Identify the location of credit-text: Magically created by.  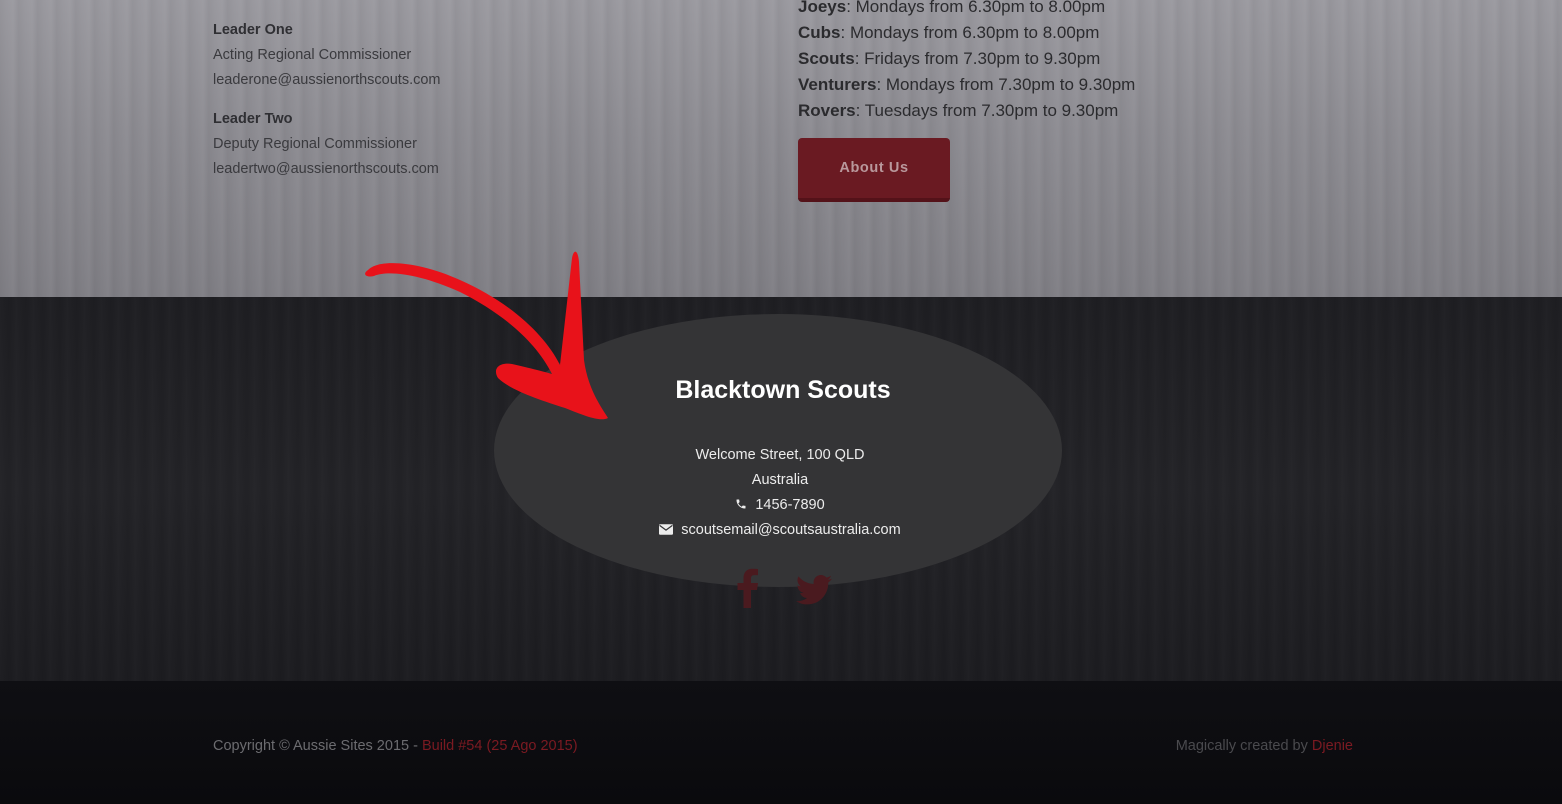
(1243, 746).